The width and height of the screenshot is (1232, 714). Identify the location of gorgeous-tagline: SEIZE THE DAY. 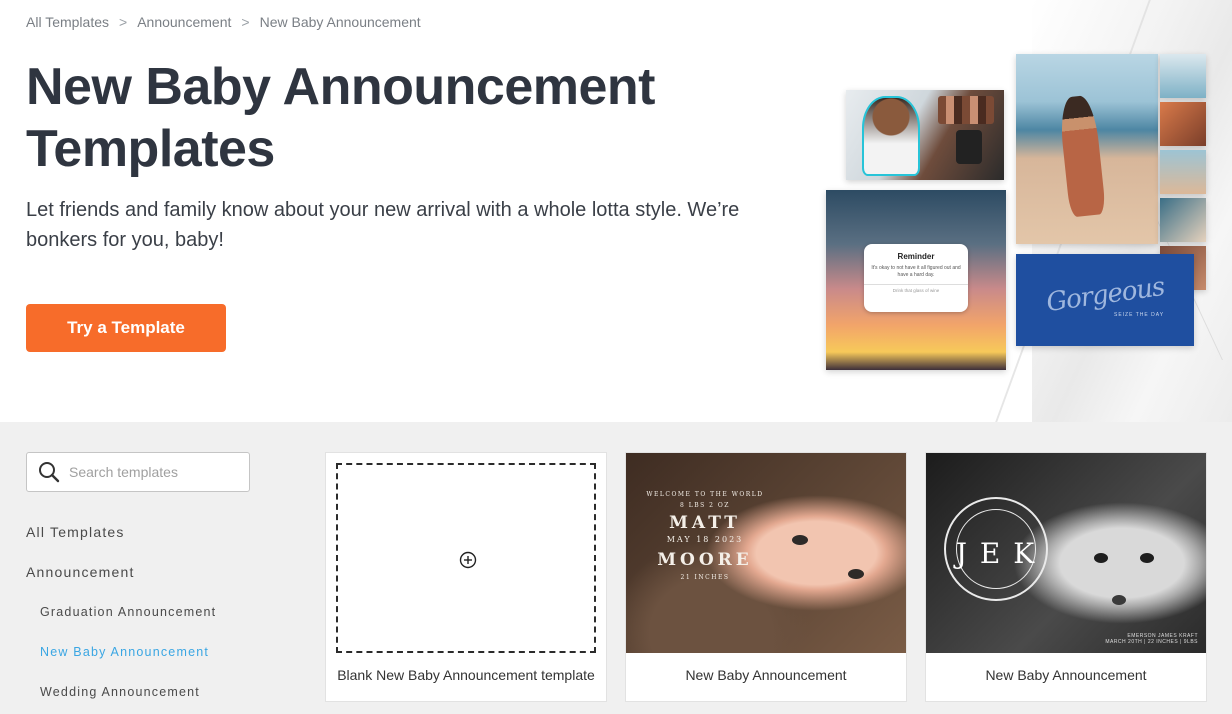
(1139, 315).